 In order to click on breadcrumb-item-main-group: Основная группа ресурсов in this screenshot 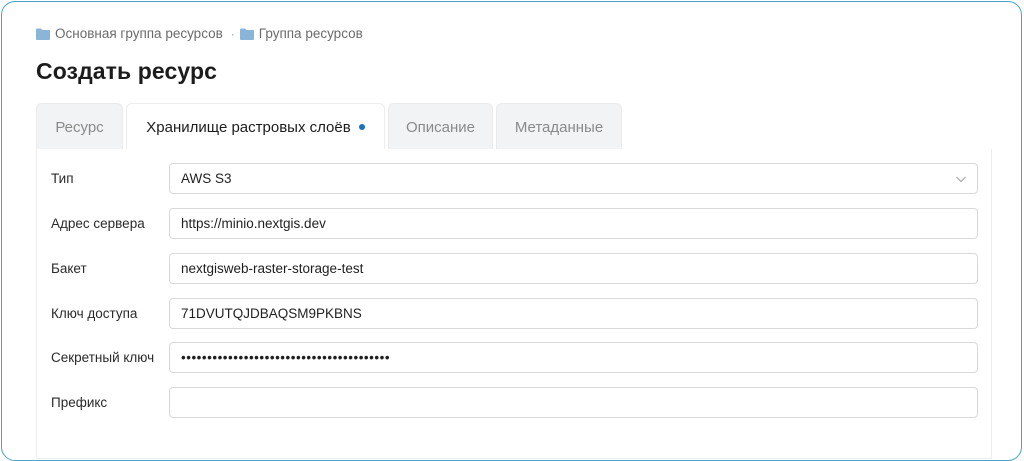, I will do `click(129, 33)`.